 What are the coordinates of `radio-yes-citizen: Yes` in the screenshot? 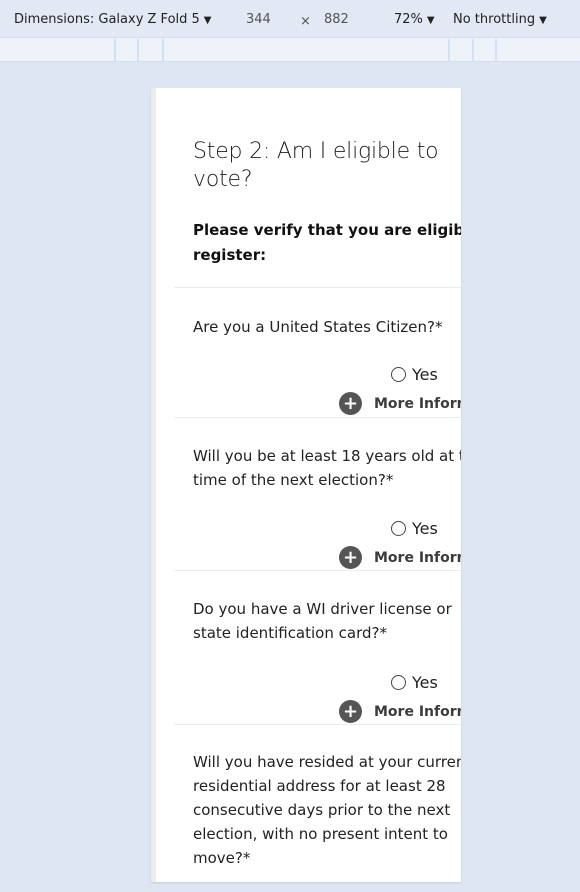 It's located at (414, 374).